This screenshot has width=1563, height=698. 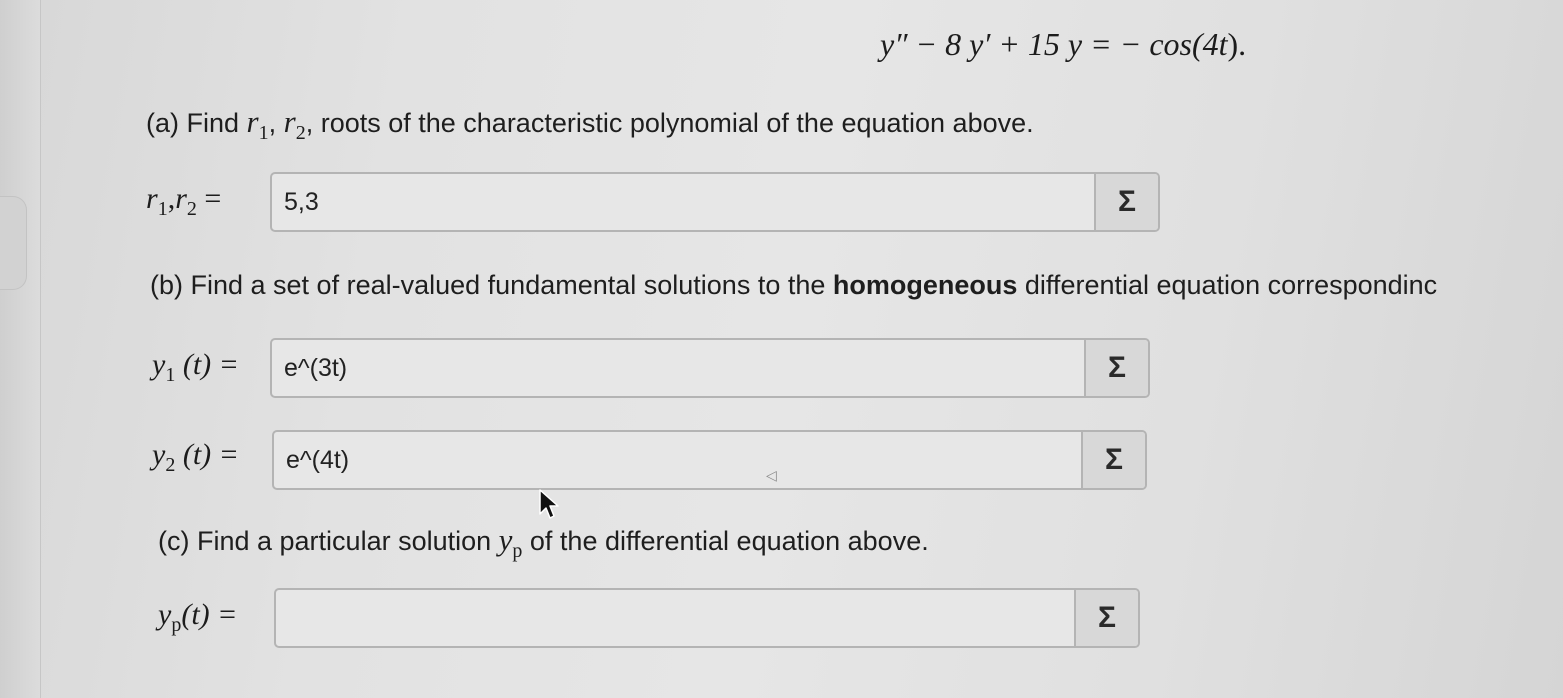 I want to click on roots-sigma-button: Σ, so click(x=1126, y=202).